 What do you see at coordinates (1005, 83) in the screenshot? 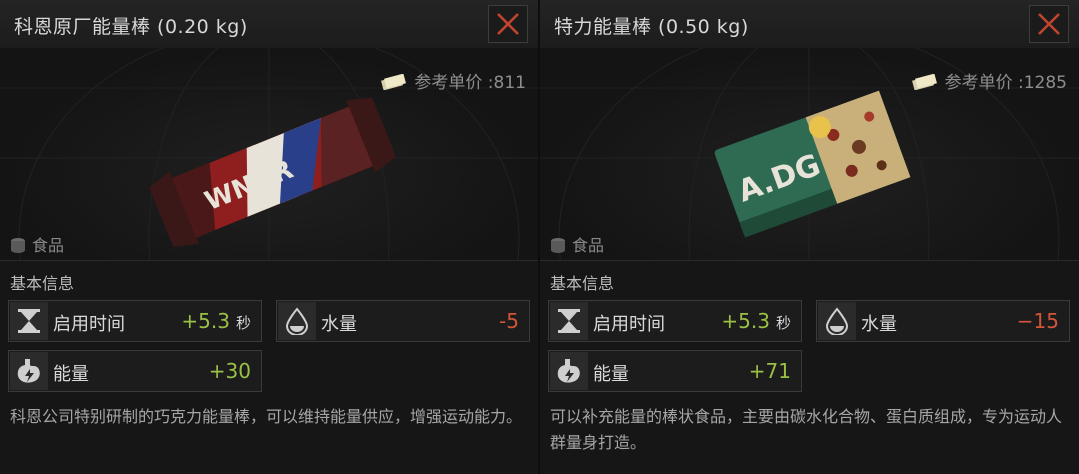
I see `price-text: 参考单价 :1285` at bounding box center [1005, 83].